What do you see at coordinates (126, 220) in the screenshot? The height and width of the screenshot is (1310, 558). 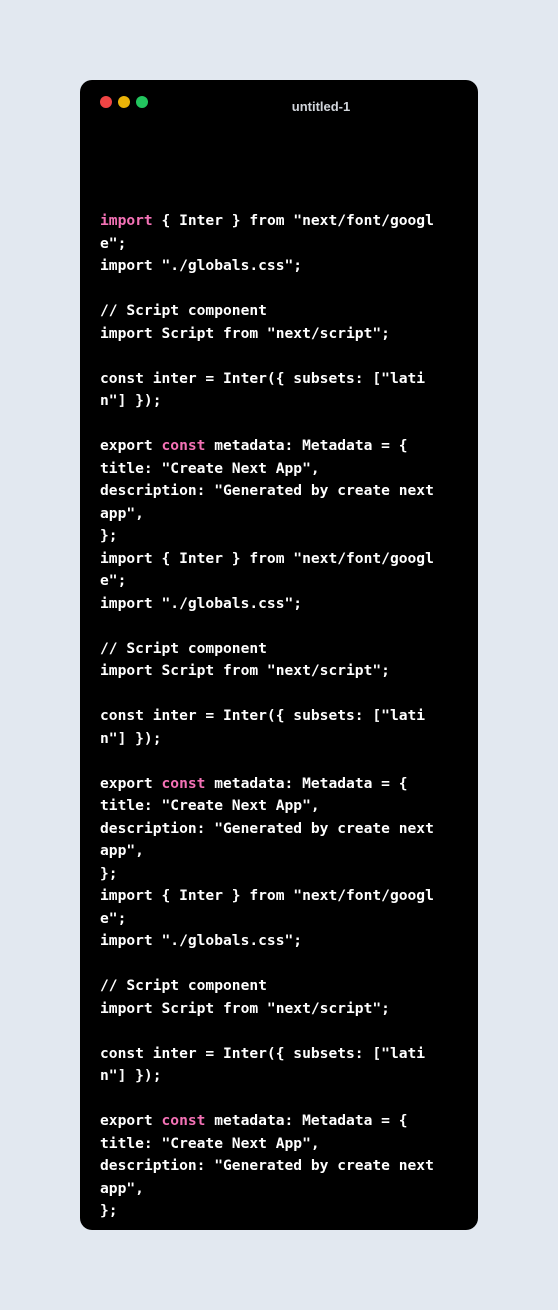 I see `code-keyword: import` at bounding box center [126, 220].